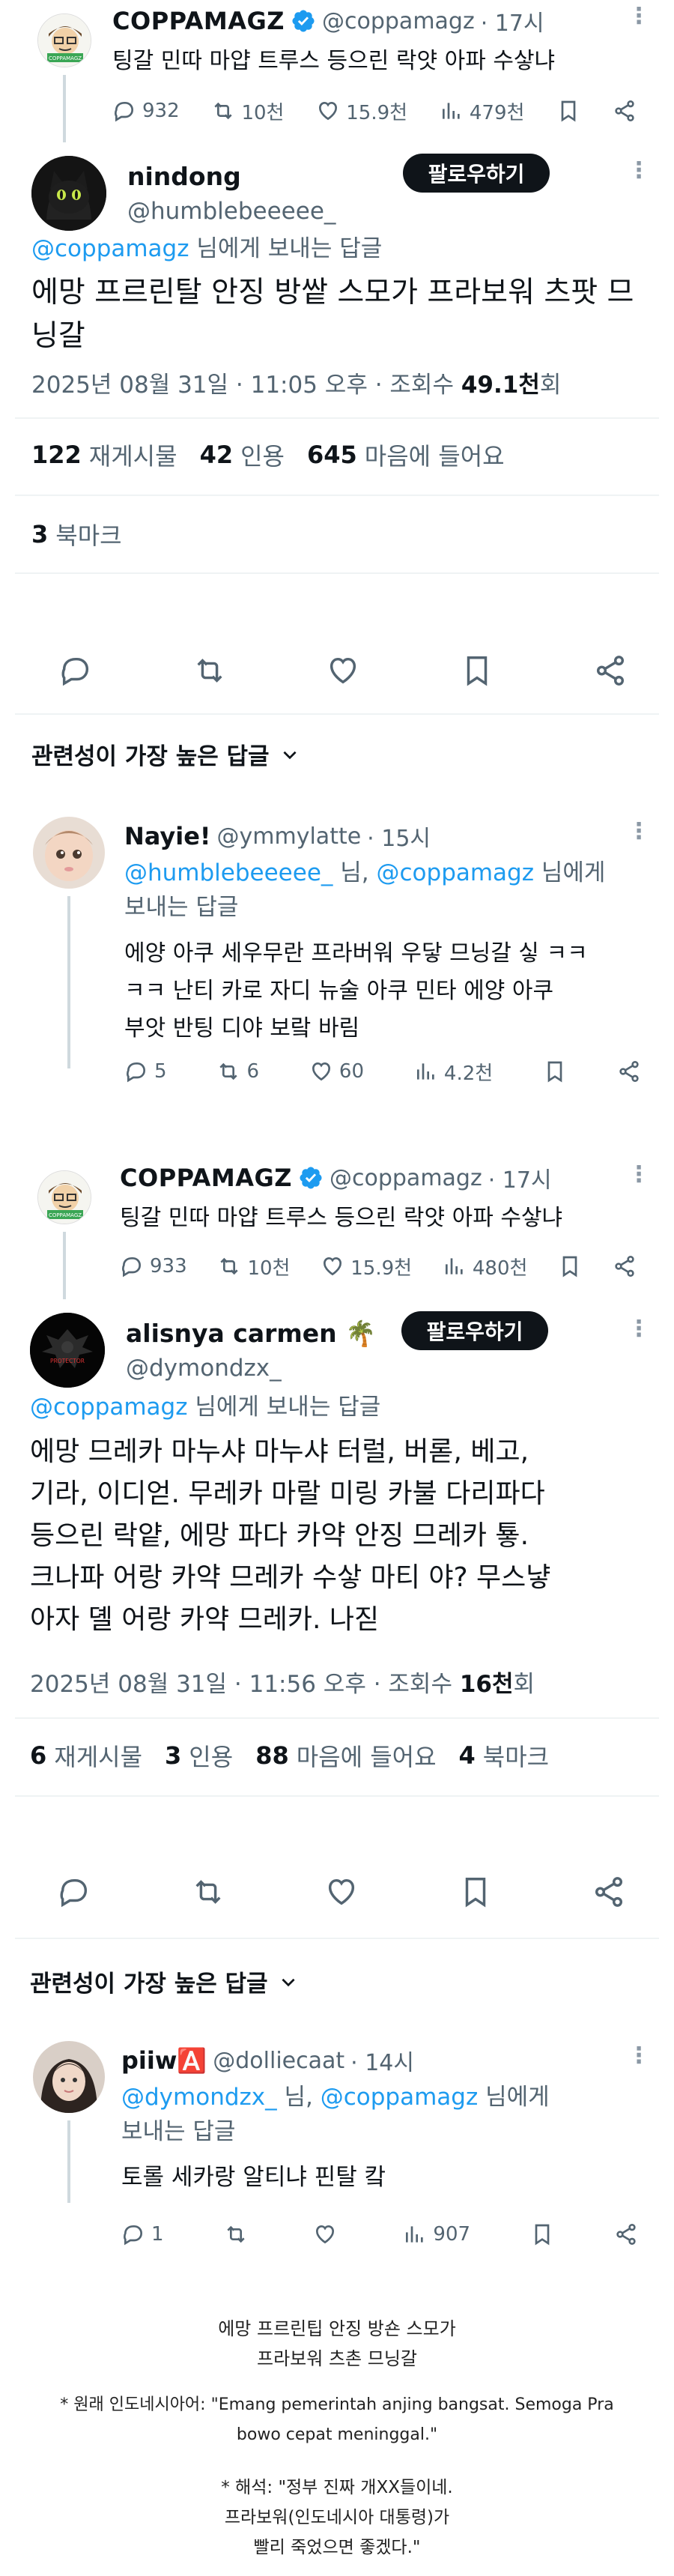 The width and height of the screenshot is (674, 2576). Describe the element at coordinates (67, 1350) in the screenshot. I see `avatar: PROTECTOR` at that location.